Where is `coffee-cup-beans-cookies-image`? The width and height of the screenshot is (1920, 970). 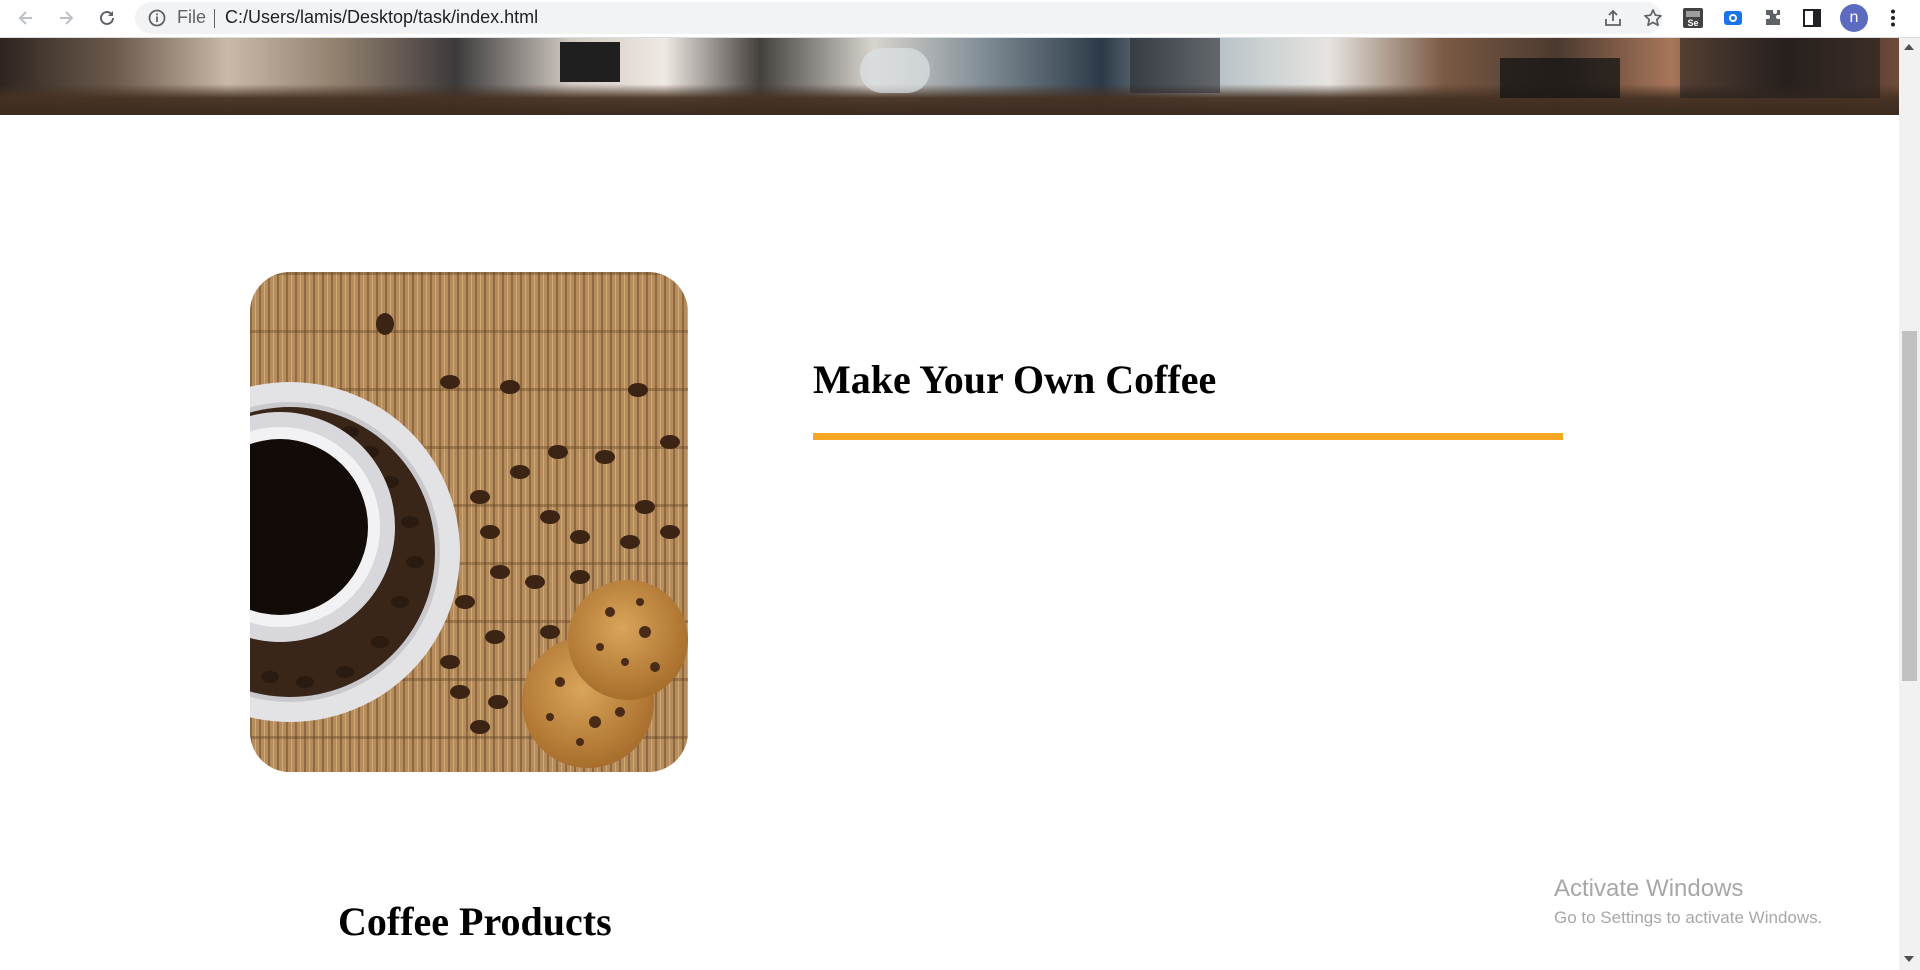
coffee-cup-beans-cookies-image is located at coordinates (469, 522).